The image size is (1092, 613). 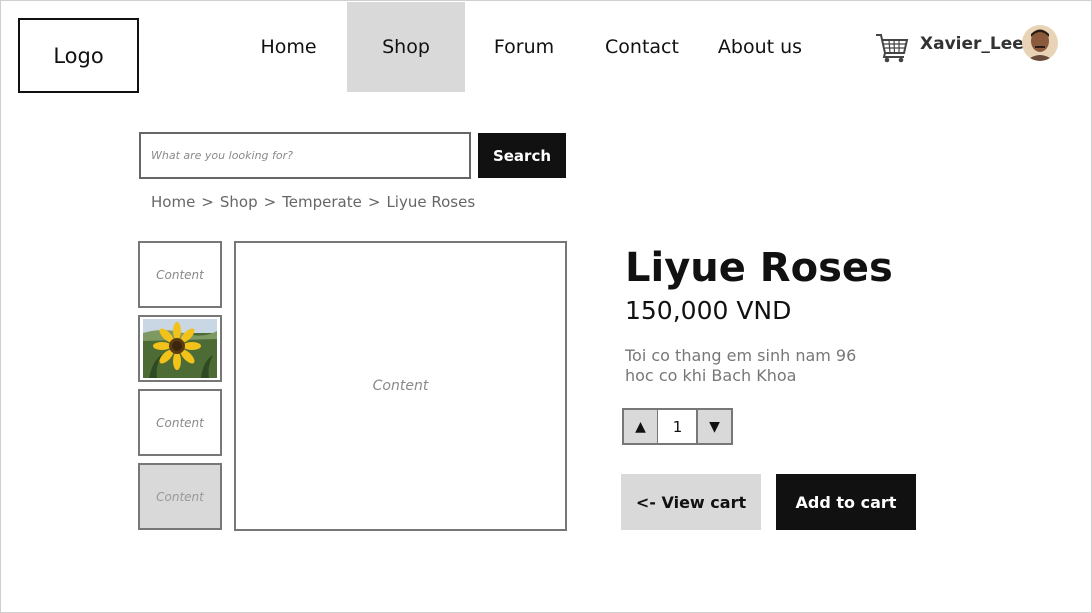 What do you see at coordinates (180, 496) in the screenshot?
I see `thumbnail-4: Content` at bounding box center [180, 496].